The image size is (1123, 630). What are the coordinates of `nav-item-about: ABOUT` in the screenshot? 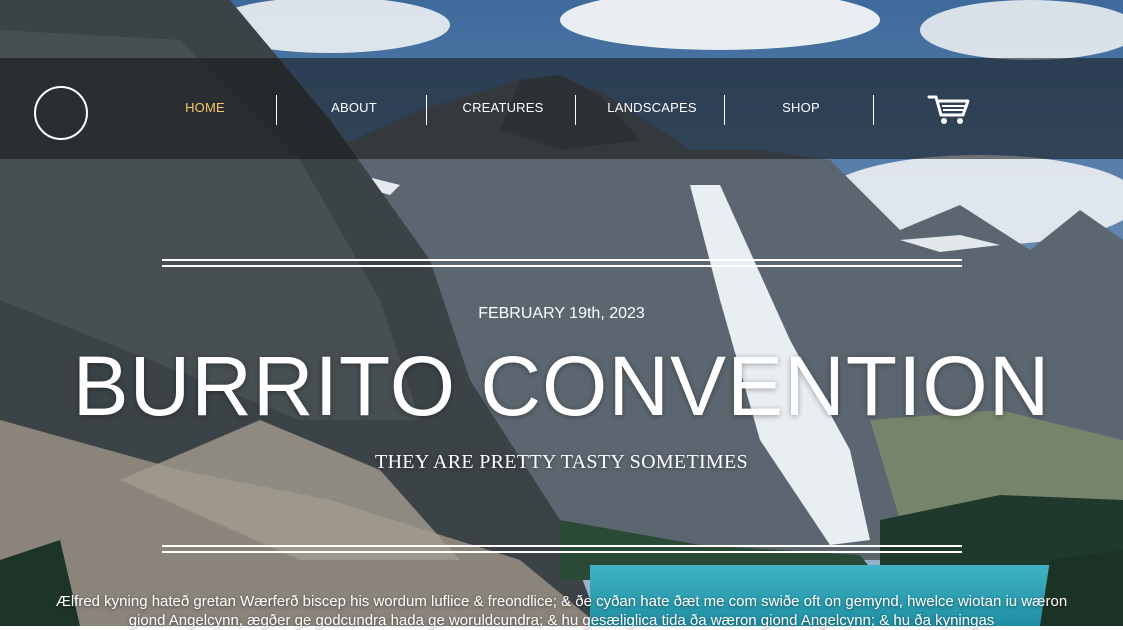 It's located at (354, 110).